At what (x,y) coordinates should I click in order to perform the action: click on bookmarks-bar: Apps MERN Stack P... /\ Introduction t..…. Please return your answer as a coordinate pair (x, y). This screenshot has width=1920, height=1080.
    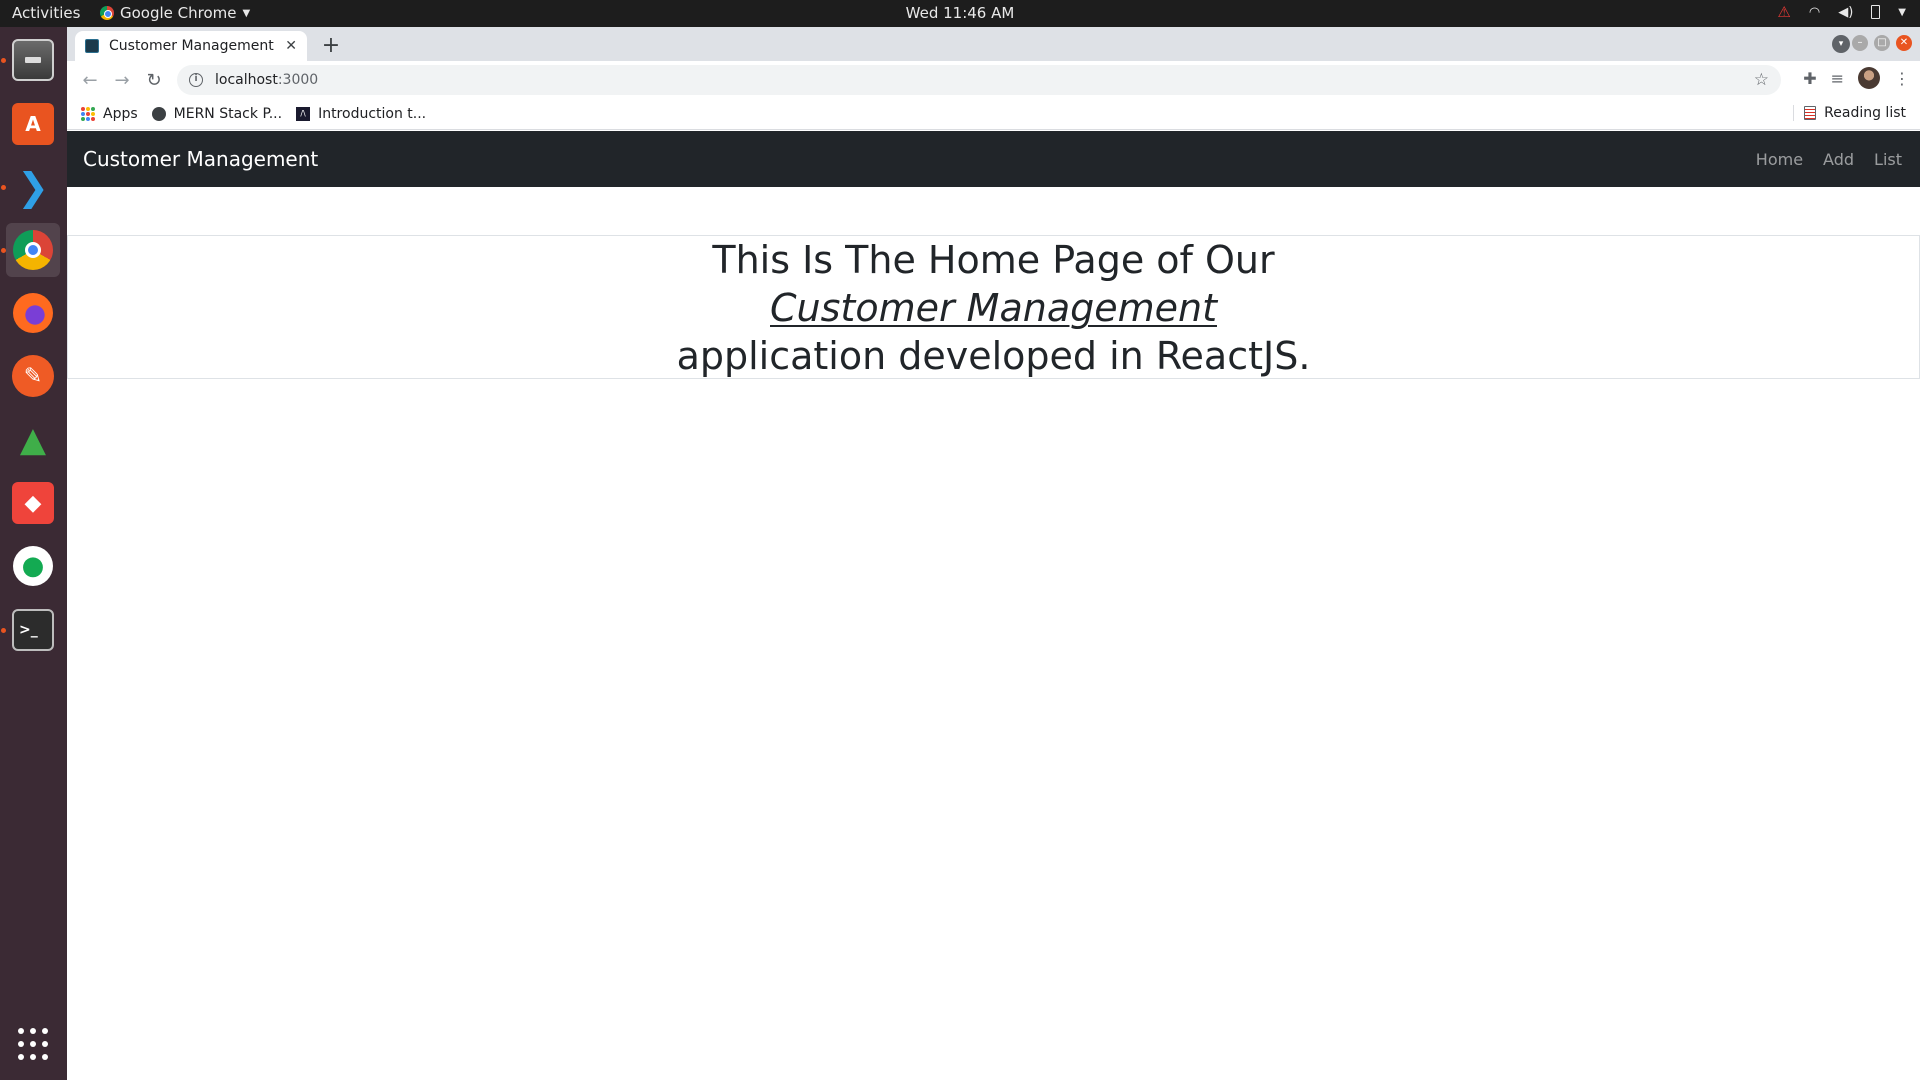
    Looking at the image, I should click on (993, 114).